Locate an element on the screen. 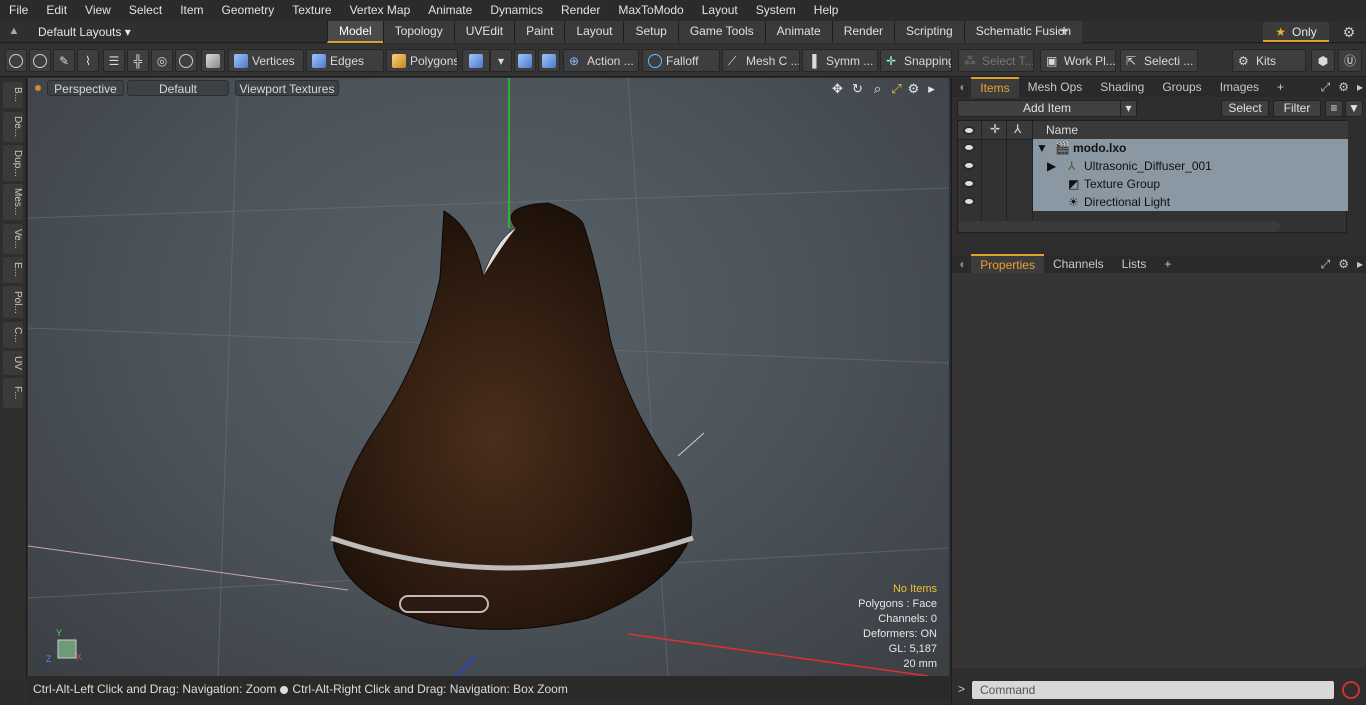 The height and width of the screenshot is (705, 1366). tab-game-tools: Game Tools is located at coordinates (721, 32).